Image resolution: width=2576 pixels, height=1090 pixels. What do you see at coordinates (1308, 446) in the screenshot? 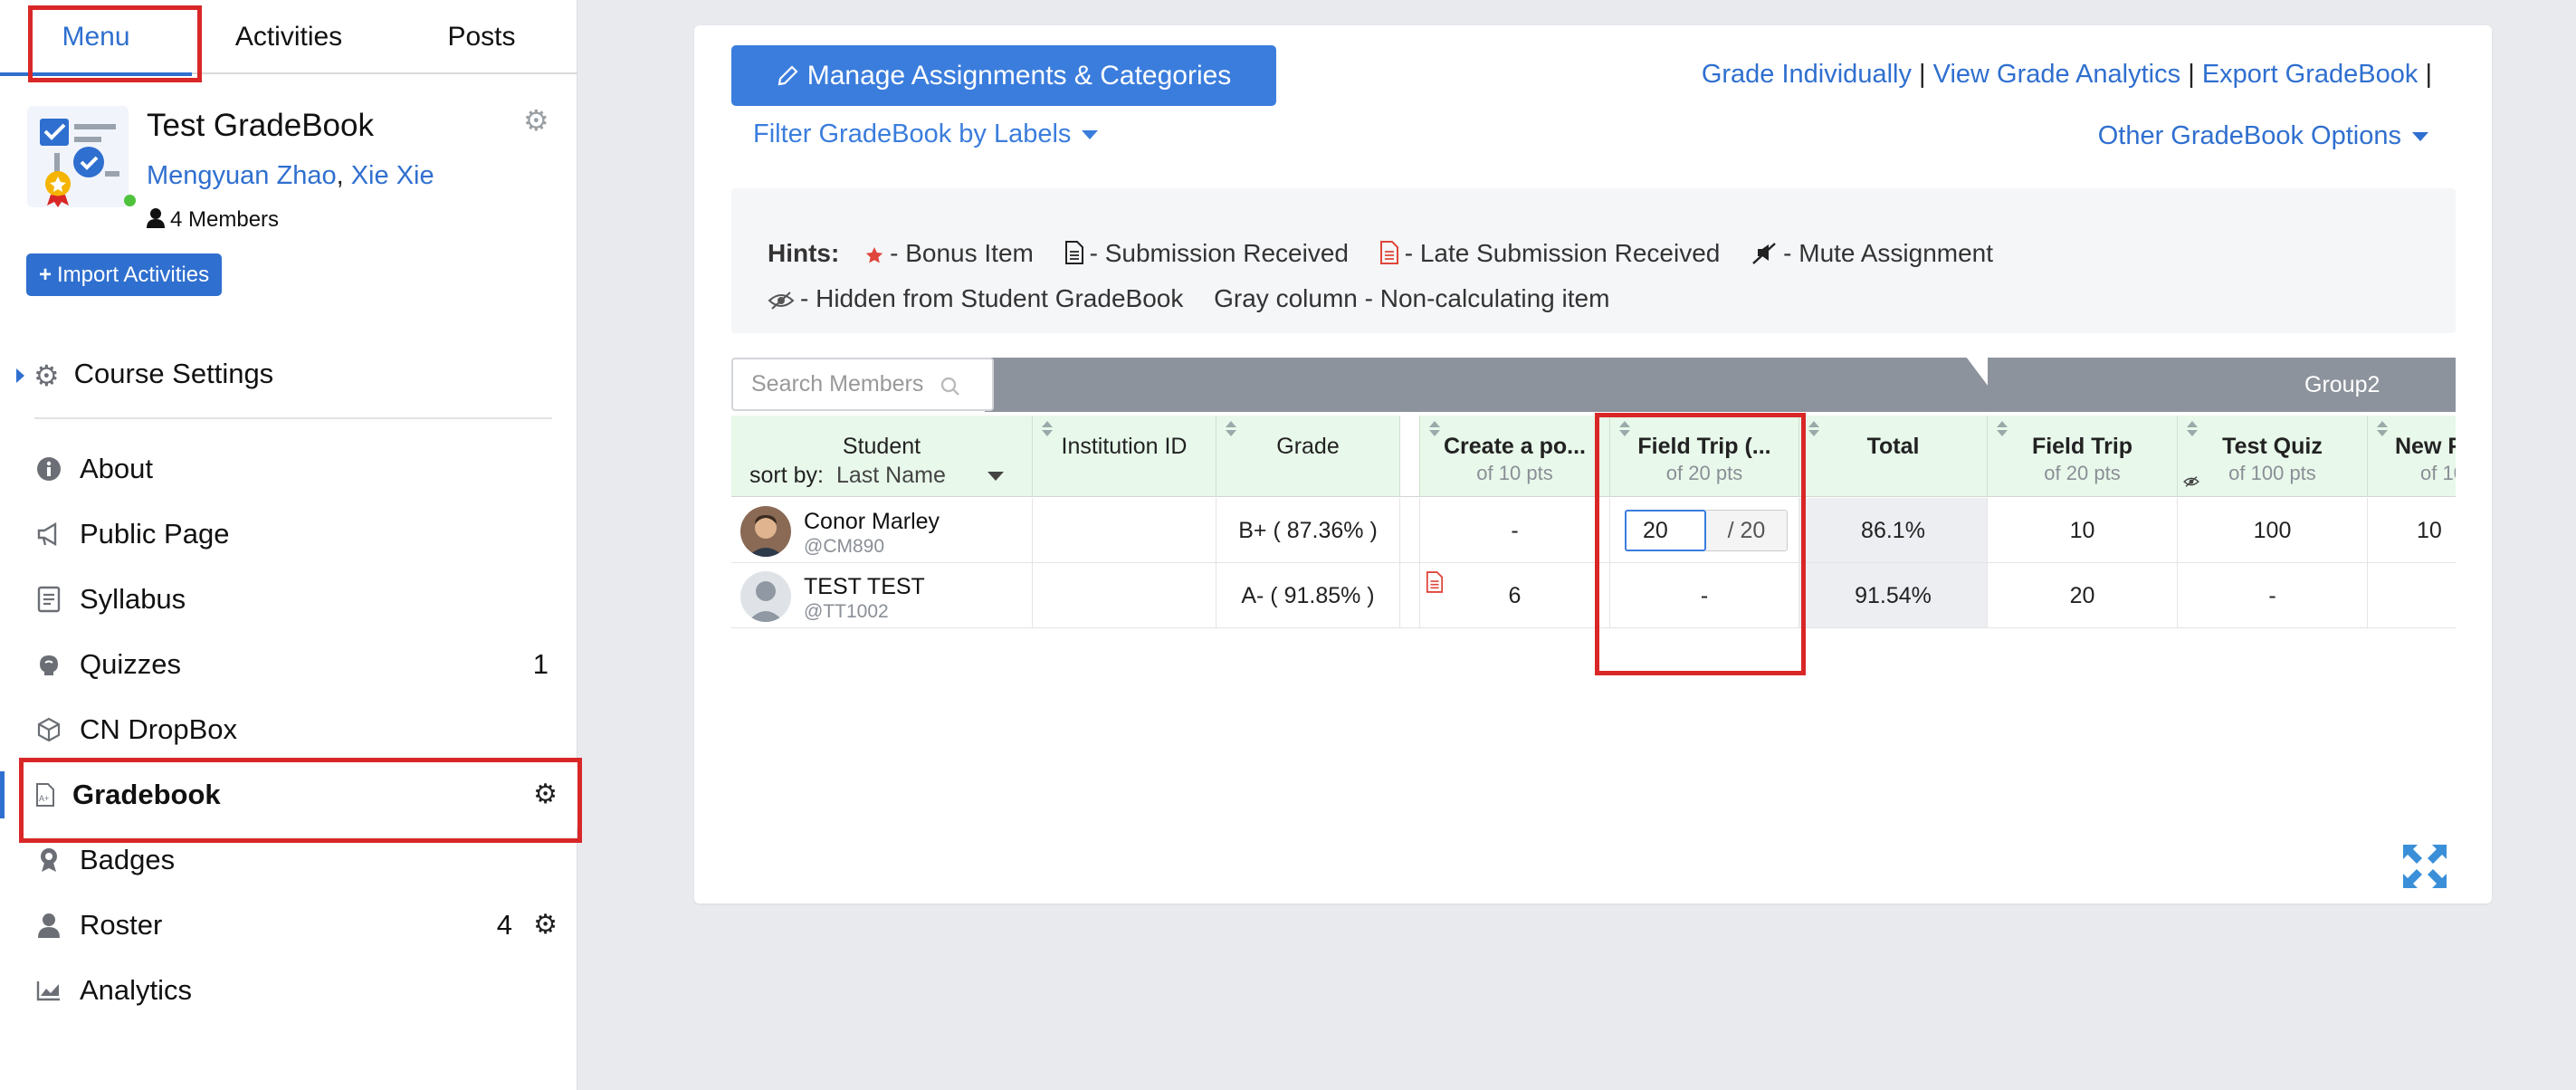
I see `column-header-label: Grade` at bounding box center [1308, 446].